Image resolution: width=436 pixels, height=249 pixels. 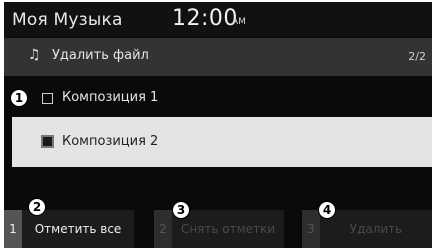 What do you see at coordinates (376, 228) in the screenshot?
I see `softkey-label: Удалить` at bounding box center [376, 228].